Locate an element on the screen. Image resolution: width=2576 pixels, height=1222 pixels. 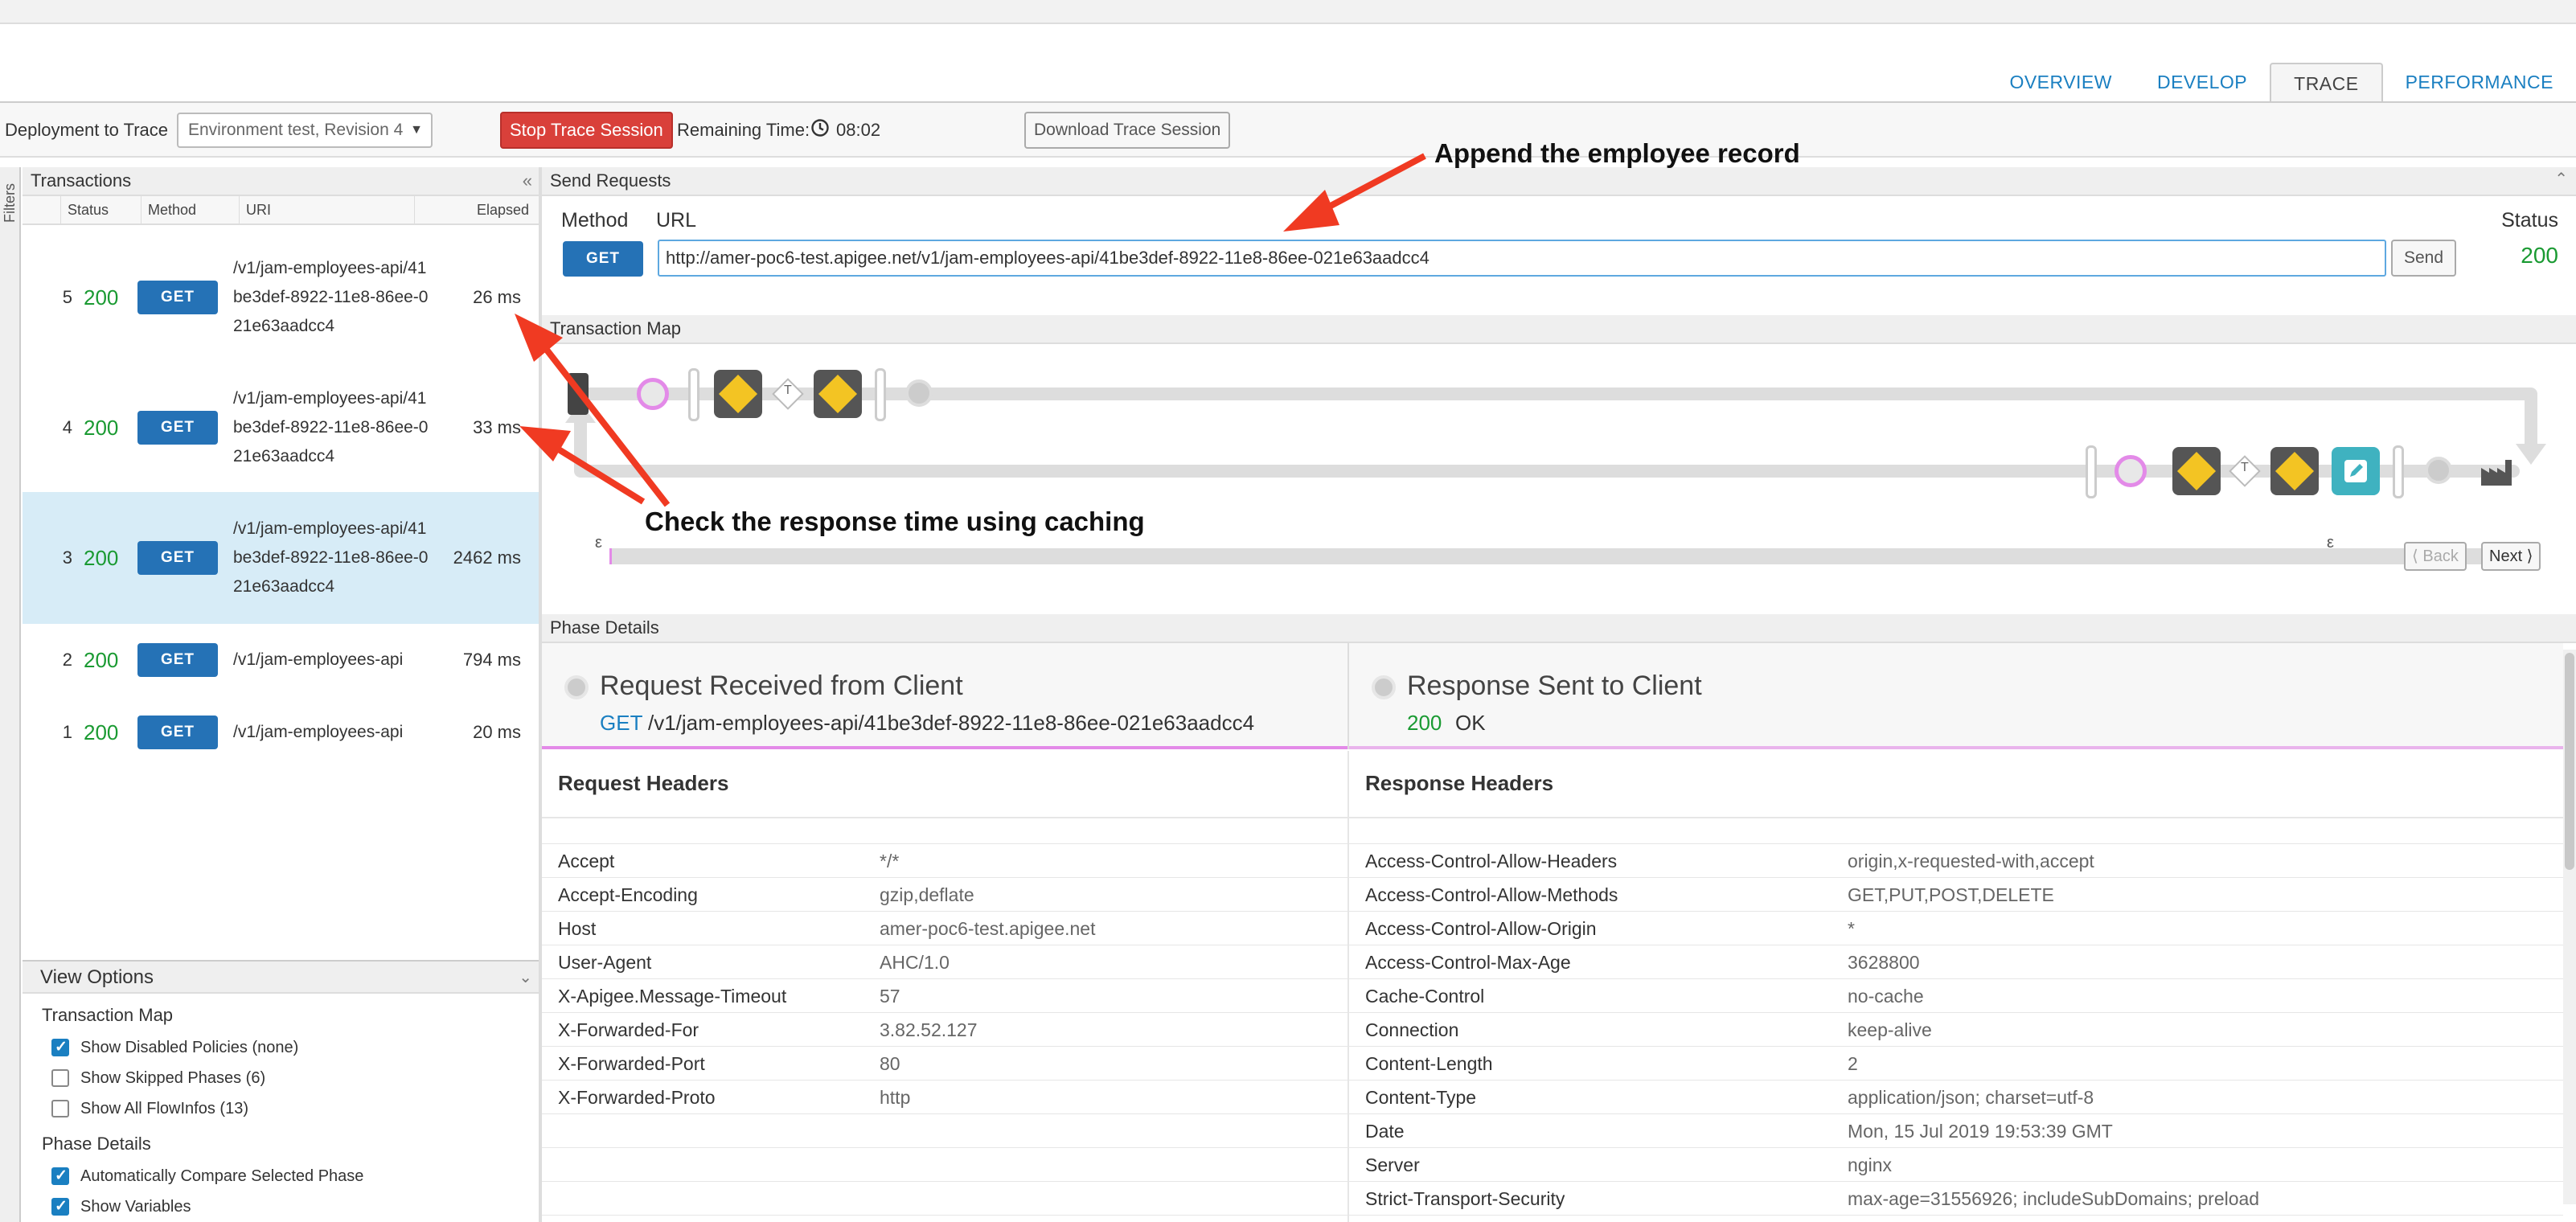
phase-circle-icon is located at coordinates (1384, 687).